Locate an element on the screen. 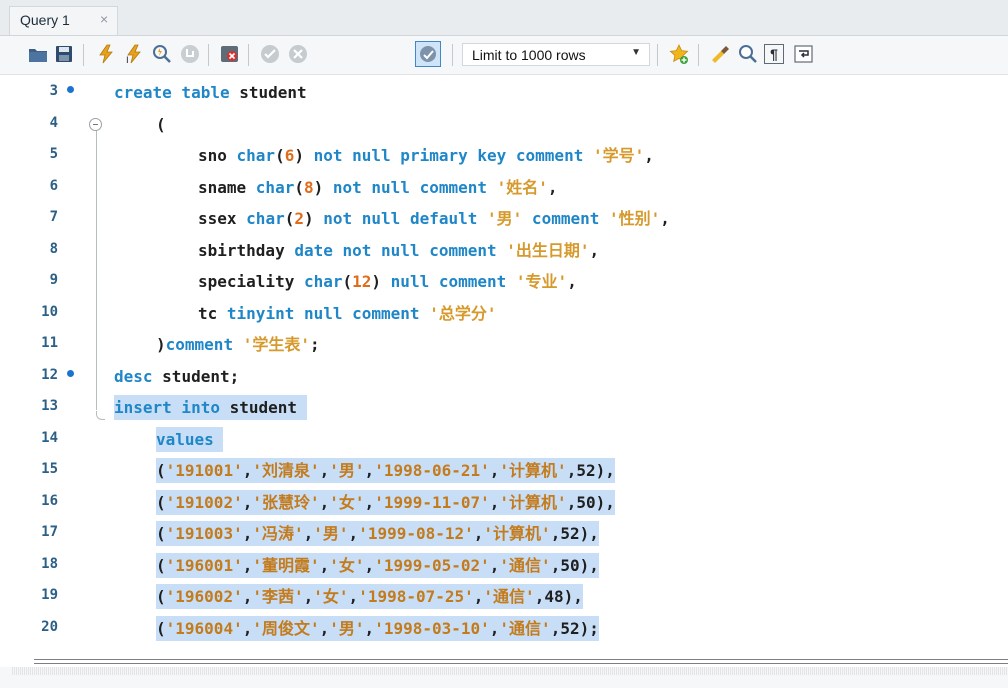  code-token: '通信' is located at coordinates (509, 596).